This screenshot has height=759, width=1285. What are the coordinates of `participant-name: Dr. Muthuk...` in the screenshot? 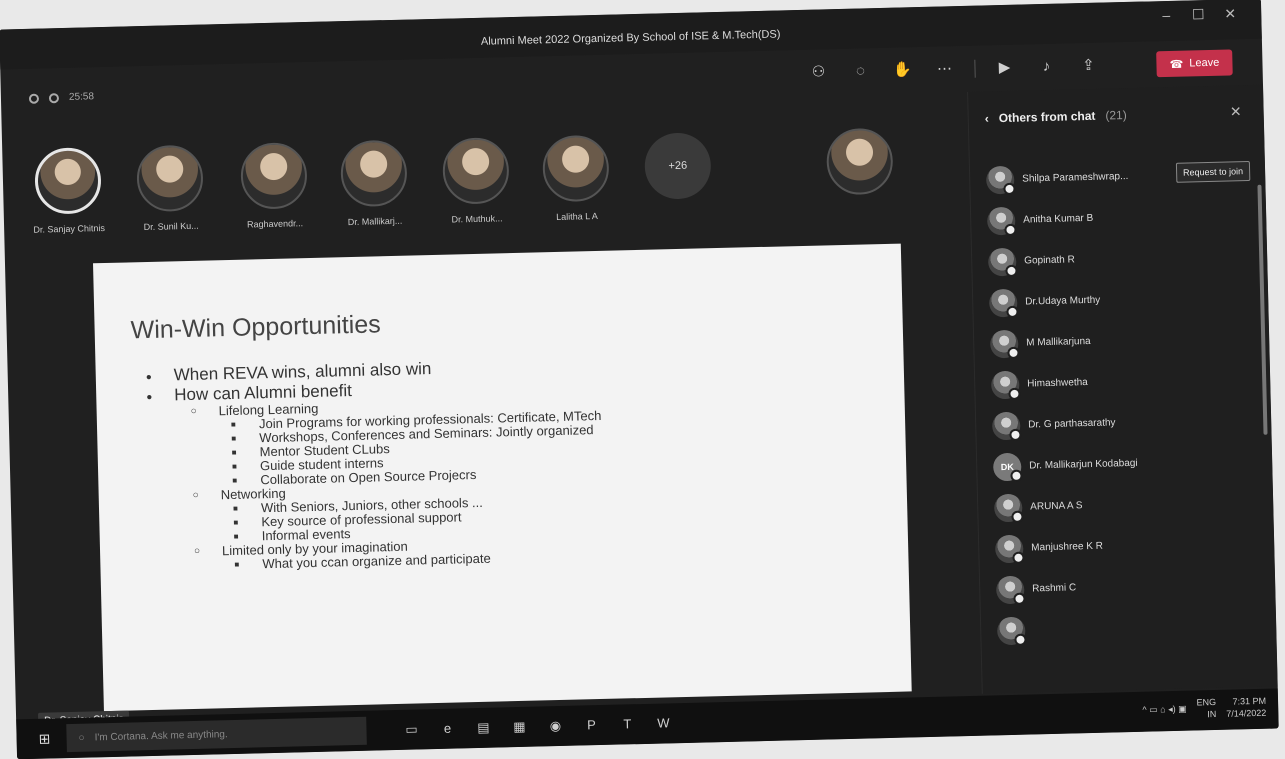 It's located at (477, 219).